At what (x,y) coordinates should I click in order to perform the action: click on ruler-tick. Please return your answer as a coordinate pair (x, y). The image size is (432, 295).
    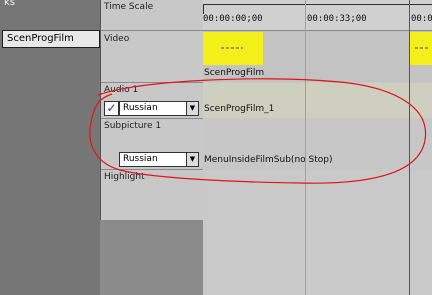
    Looking at the image, I should click on (203, 9).